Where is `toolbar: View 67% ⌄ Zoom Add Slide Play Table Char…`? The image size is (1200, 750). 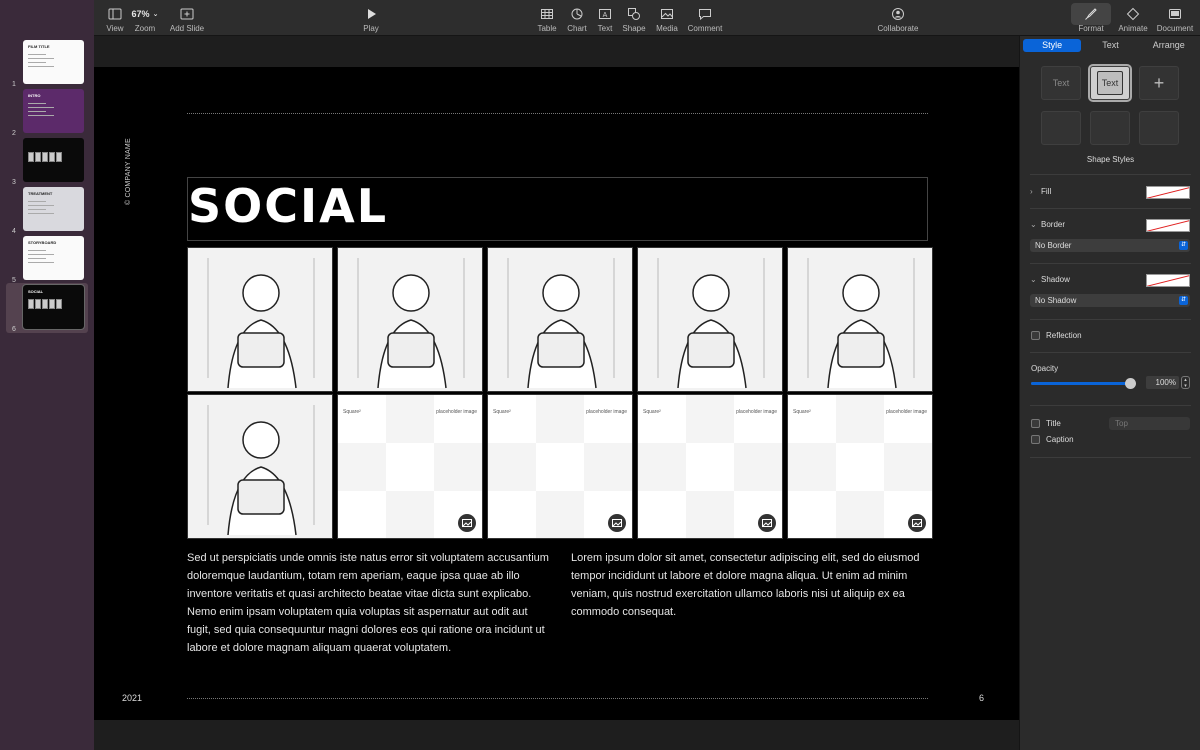 toolbar: View 67% ⌄ Zoom Add Slide Play Table Char… is located at coordinates (647, 18).